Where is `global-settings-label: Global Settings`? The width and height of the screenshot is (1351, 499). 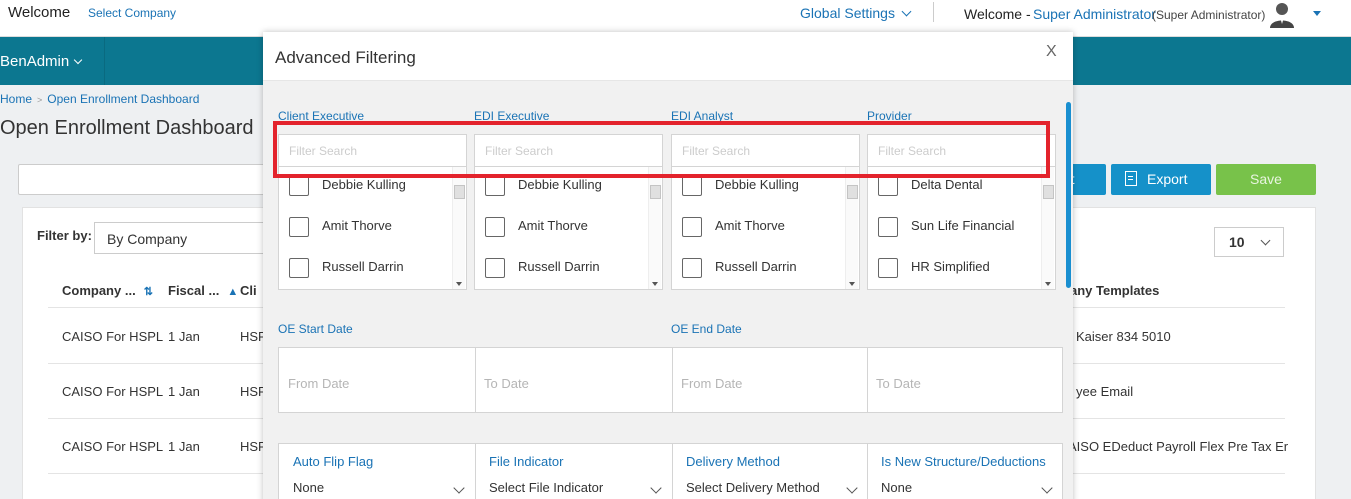 global-settings-label: Global Settings is located at coordinates (847, 13).